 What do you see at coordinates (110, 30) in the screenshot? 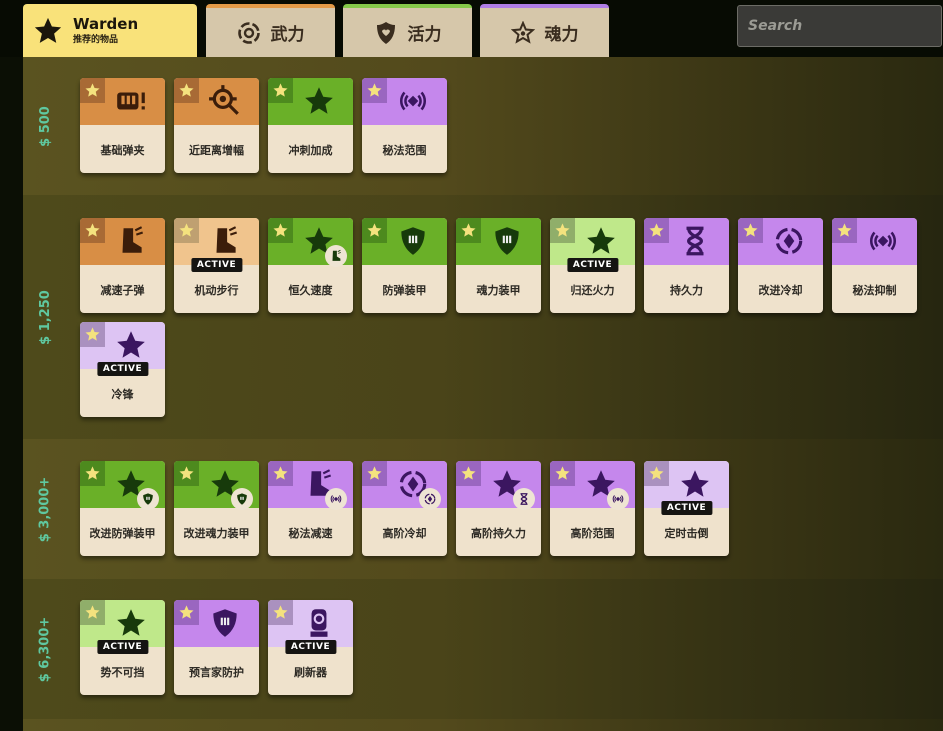
I see `tab-hero-recommended: Warden 推荐的物品` at bounding box center [110, 30].